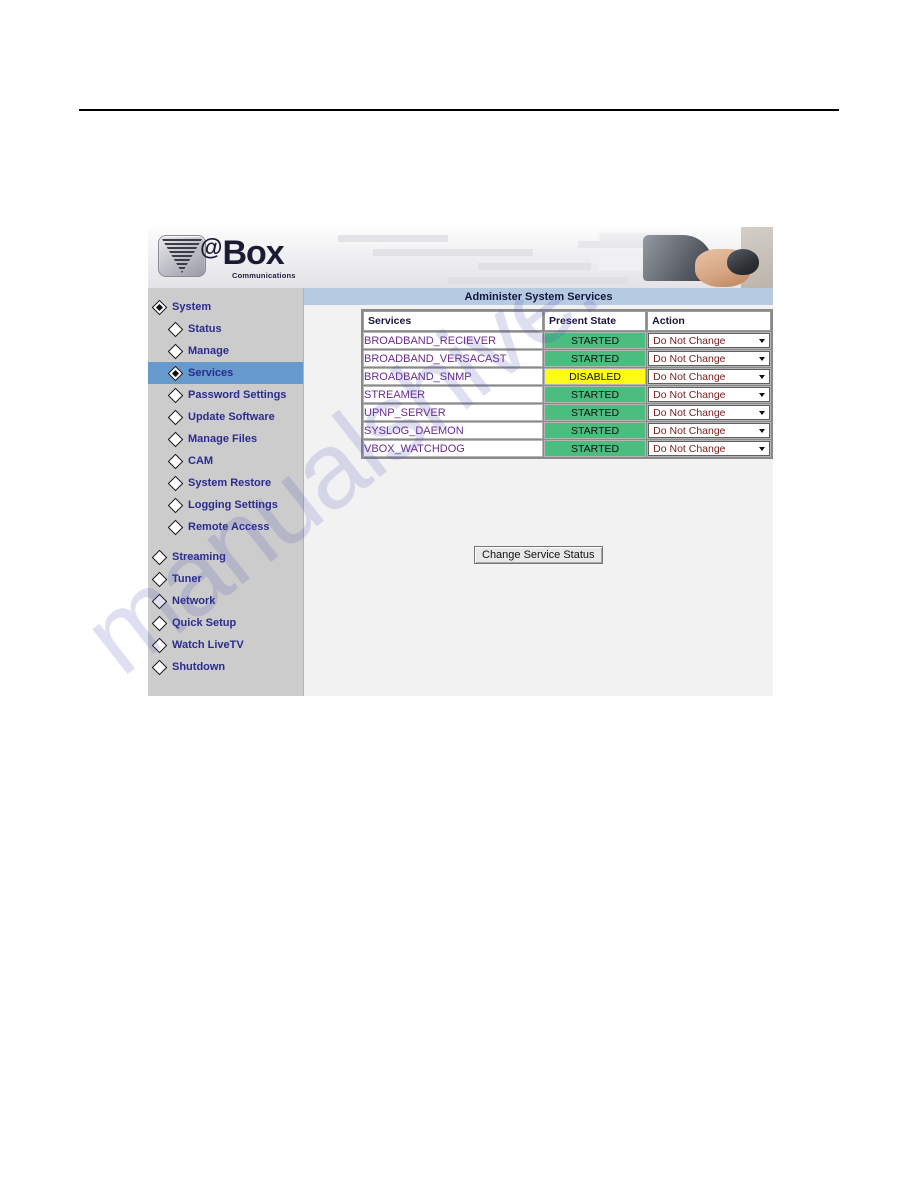  Describe the element at coordinates (453, 321) in the screenshot. I see `column-header-services: Services` at that location.